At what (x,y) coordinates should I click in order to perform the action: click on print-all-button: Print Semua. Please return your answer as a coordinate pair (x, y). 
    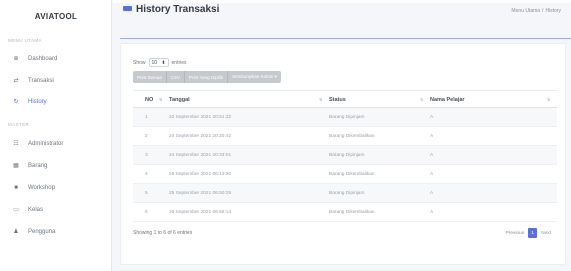
    Looking at the image, I should click on (150, 77).